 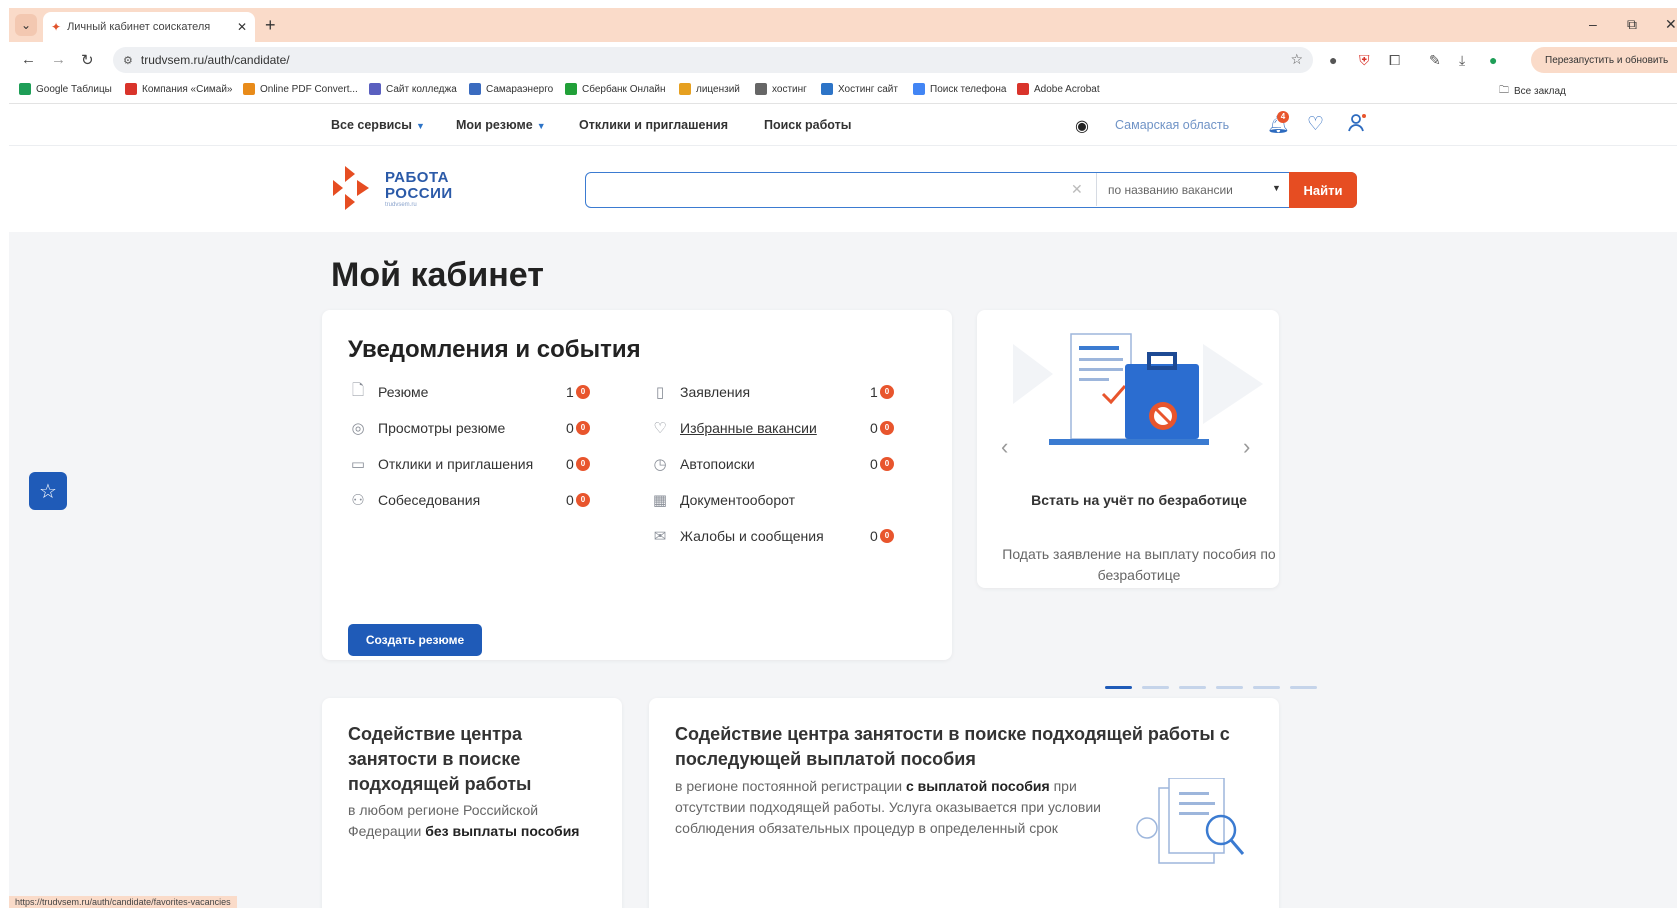 What do you see at coordinates (718, 89) in the screenshot?
I see `bookmark-label: лицензий` at bounding box center [718, 89].